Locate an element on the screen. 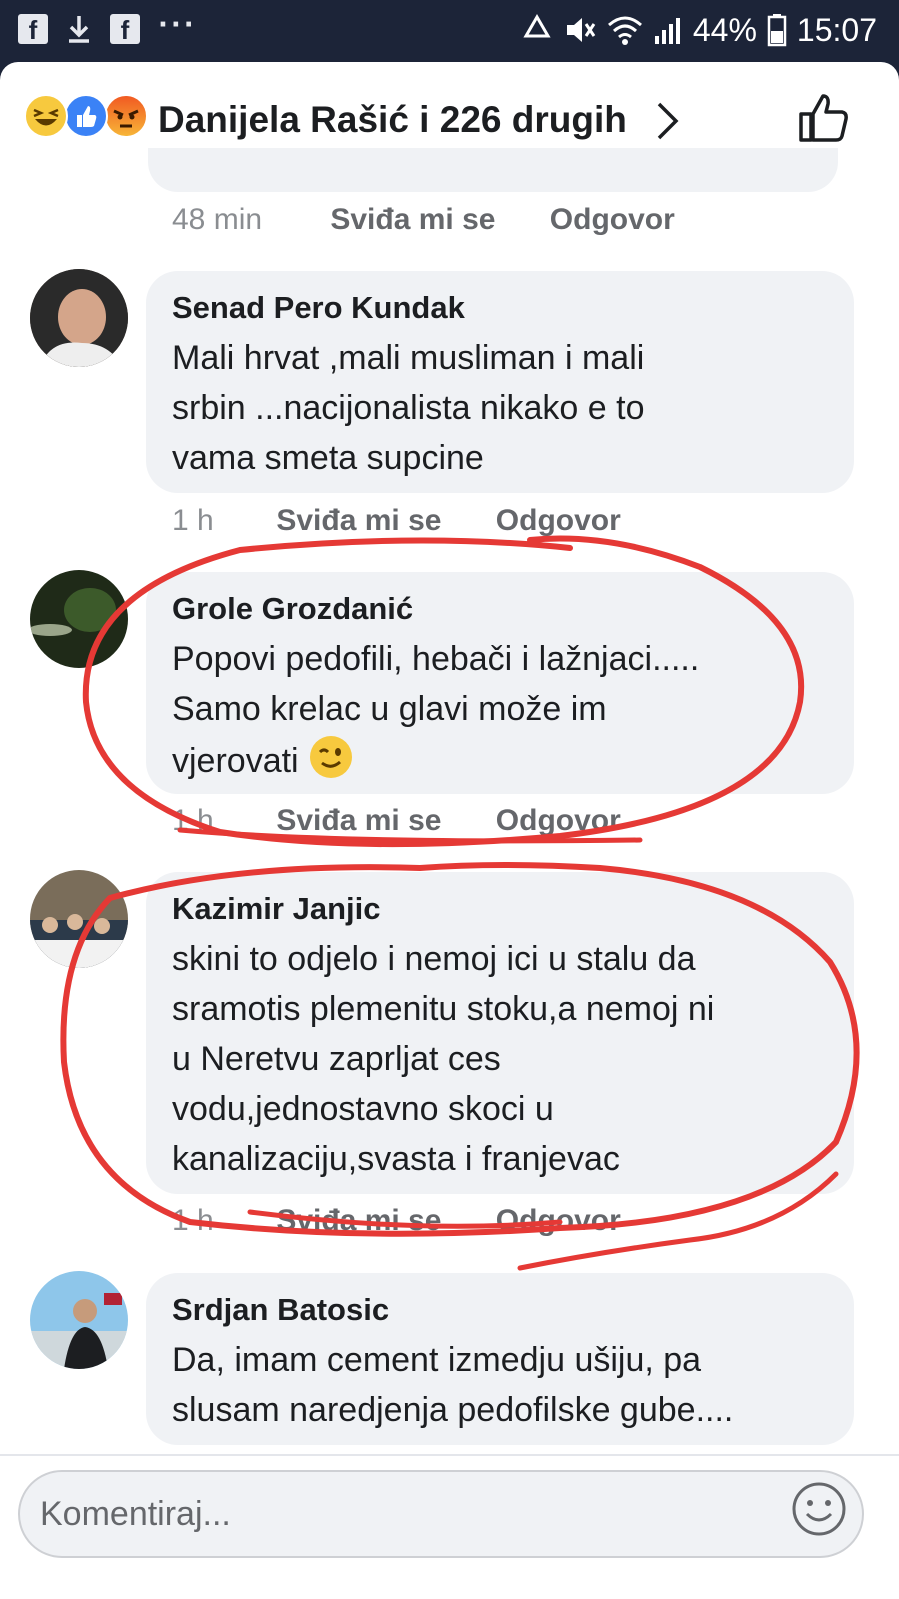 The image size is (899, 1599). recycle-icon is located at coordinates (537, 26).